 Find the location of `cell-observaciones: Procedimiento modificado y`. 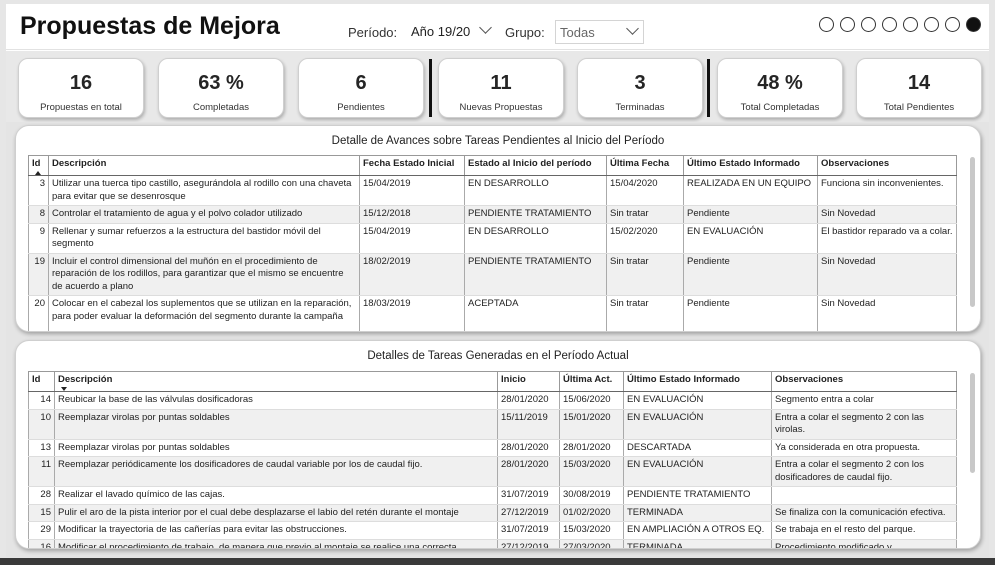

cell-observaciones: Procedimiento modificado y is located at coordinates (864, 543).